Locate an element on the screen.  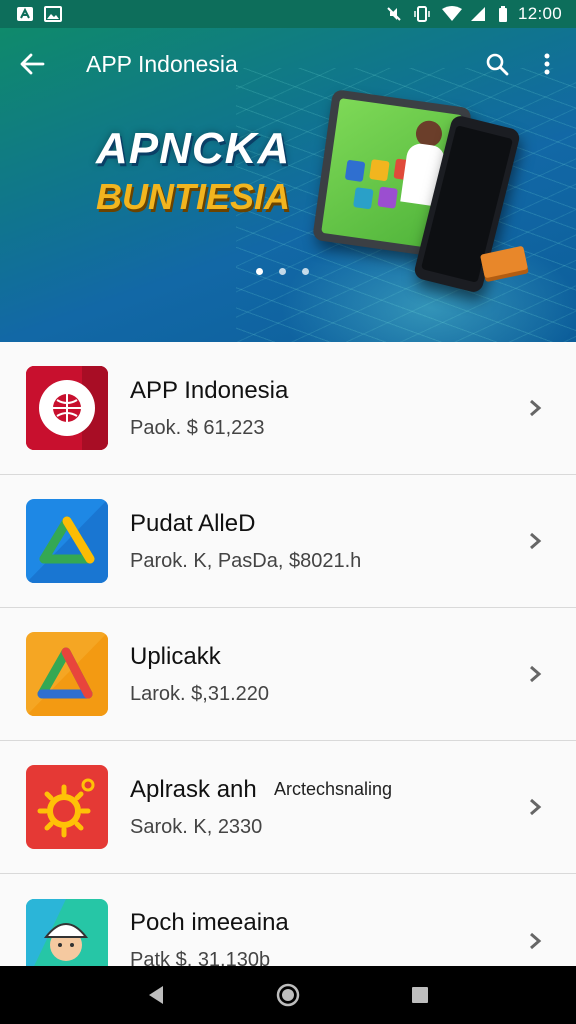
image-icon is located at coordinates (53, 14).